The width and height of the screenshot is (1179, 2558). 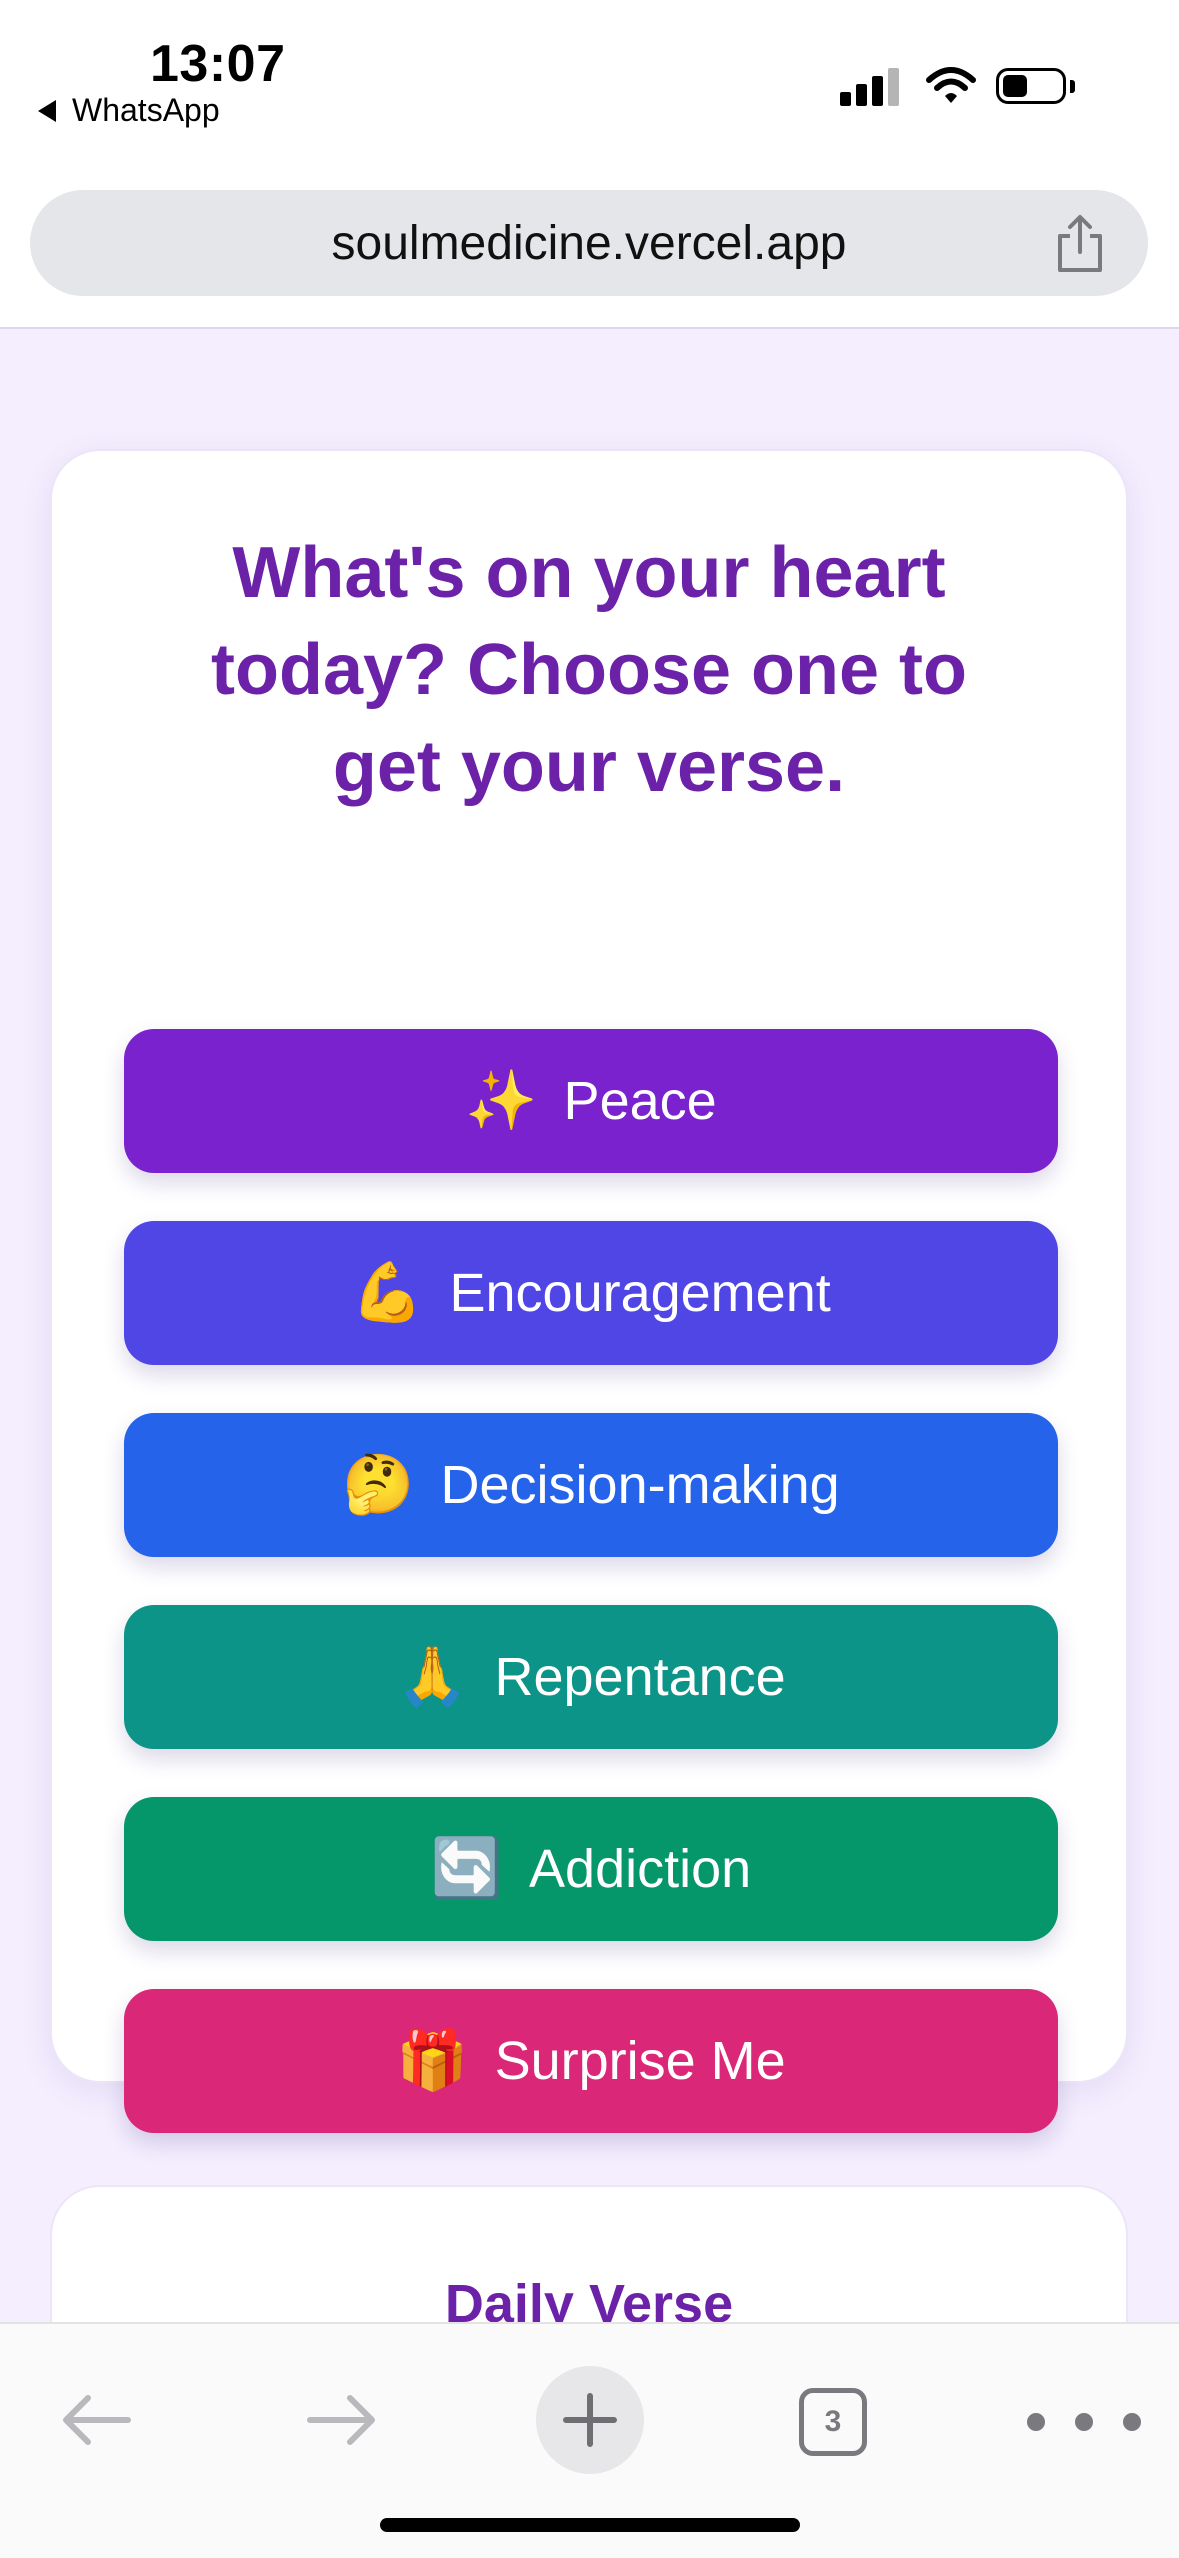 I want to click on counterclockwise-arrows-icon: 🔄, so click(x=467, y=1868).